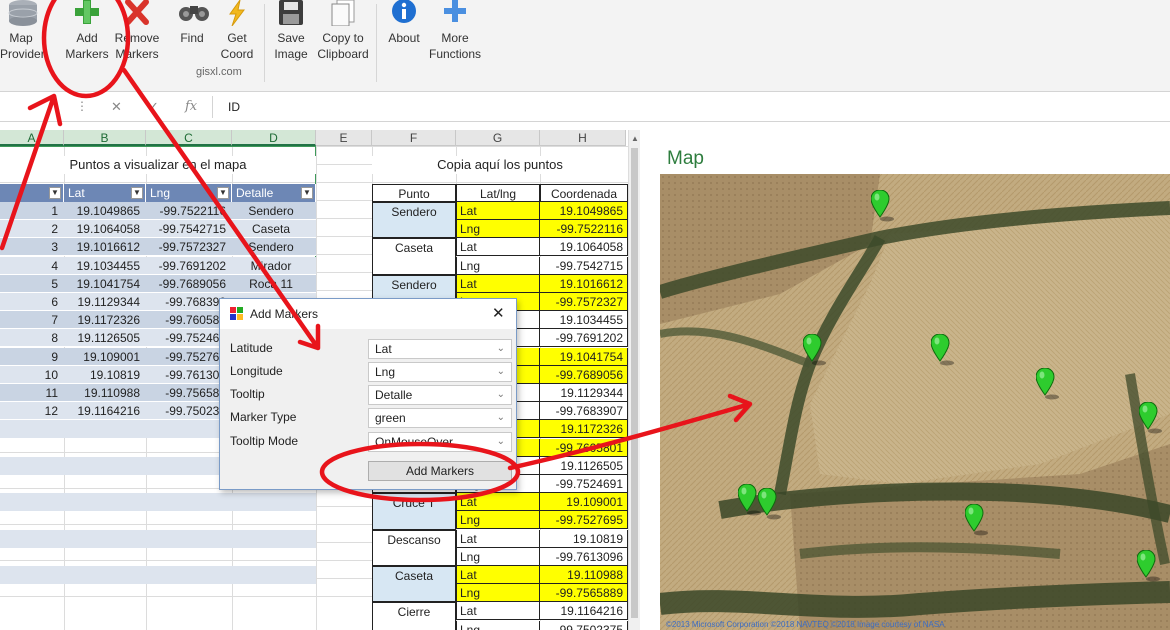 The height and width of the screenshot is (630, 1170). Describe the element at coordinates (584, 575) in the screenshot. I see `coordenada-cell: 19.110988` at that location.